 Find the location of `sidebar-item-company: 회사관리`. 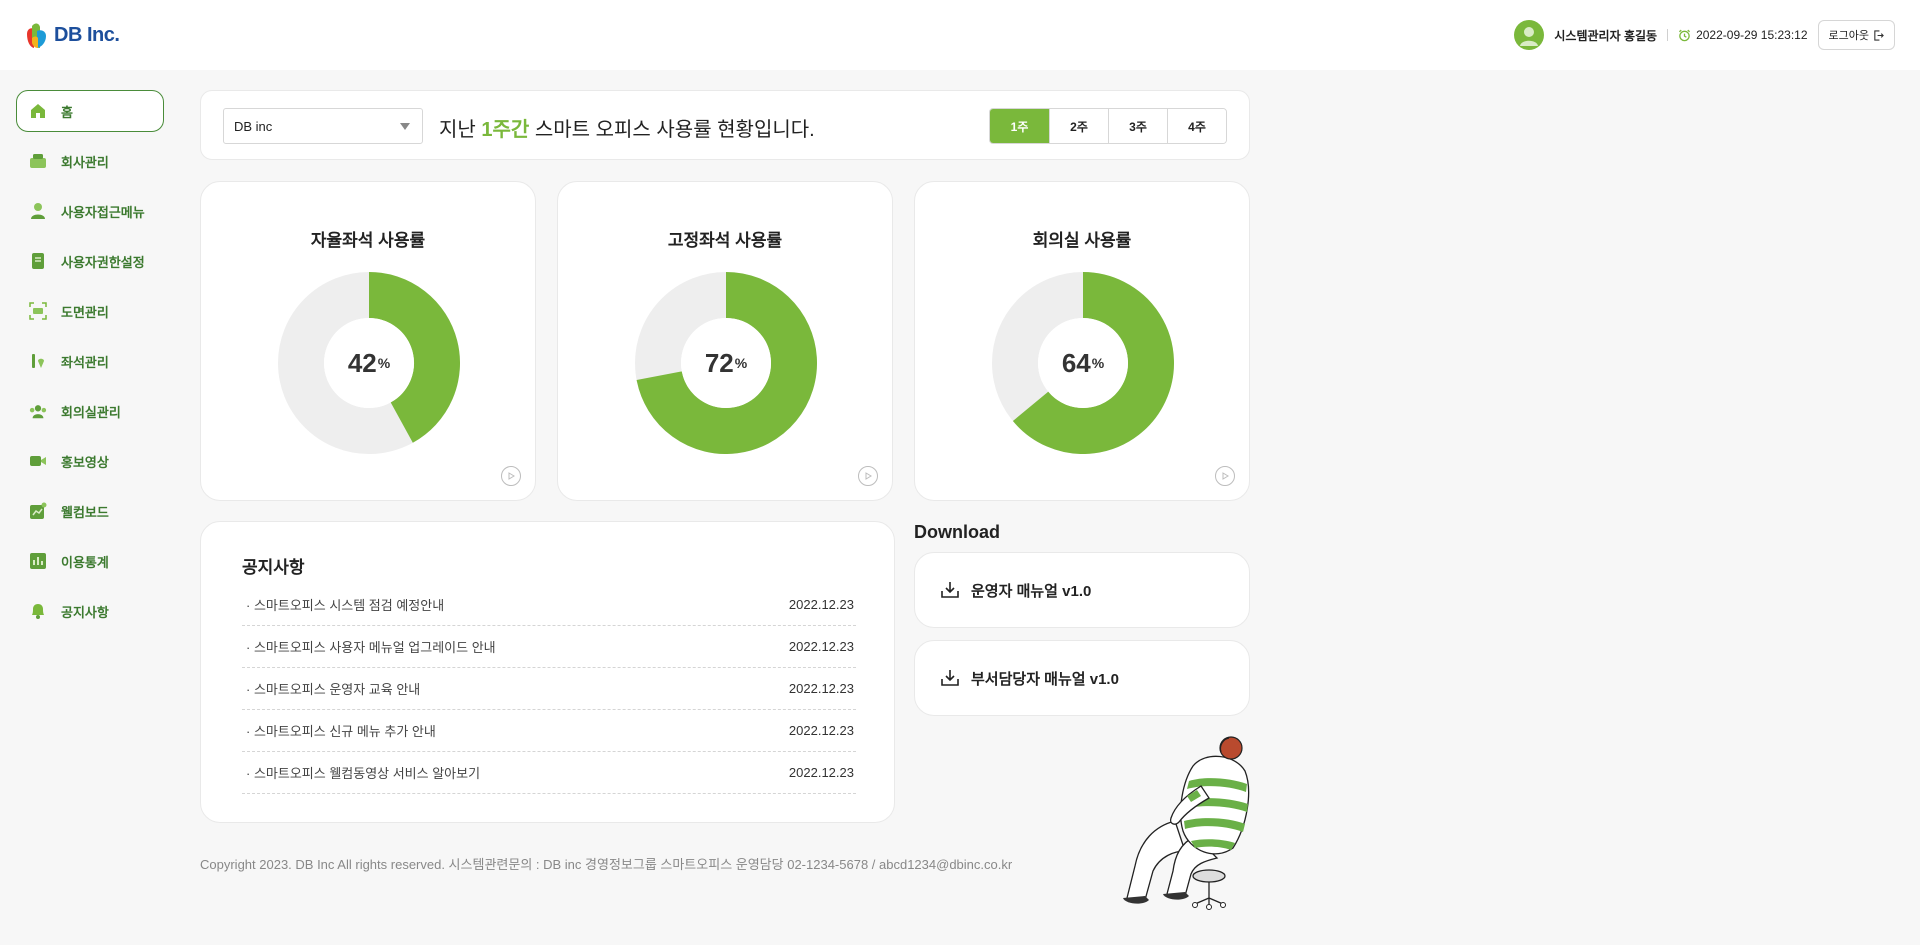

sidebar-item-company: 회사관리 is located at coordinates (90, 161).